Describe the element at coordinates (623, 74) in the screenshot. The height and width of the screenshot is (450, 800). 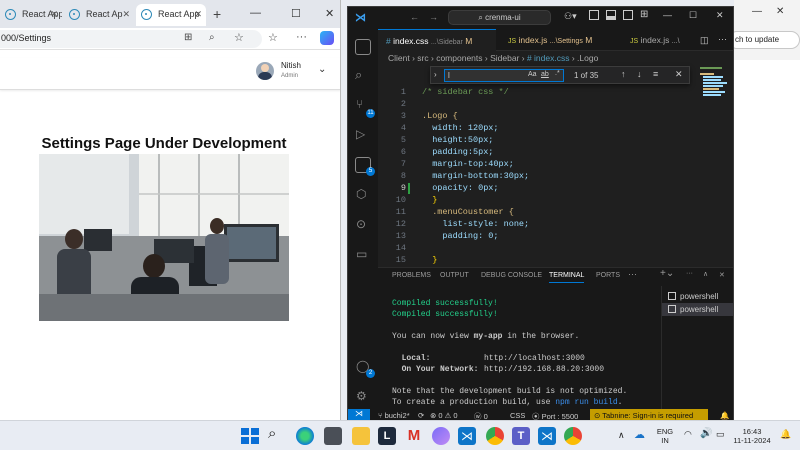
I see `previous-match-icon: ↑` at that location.